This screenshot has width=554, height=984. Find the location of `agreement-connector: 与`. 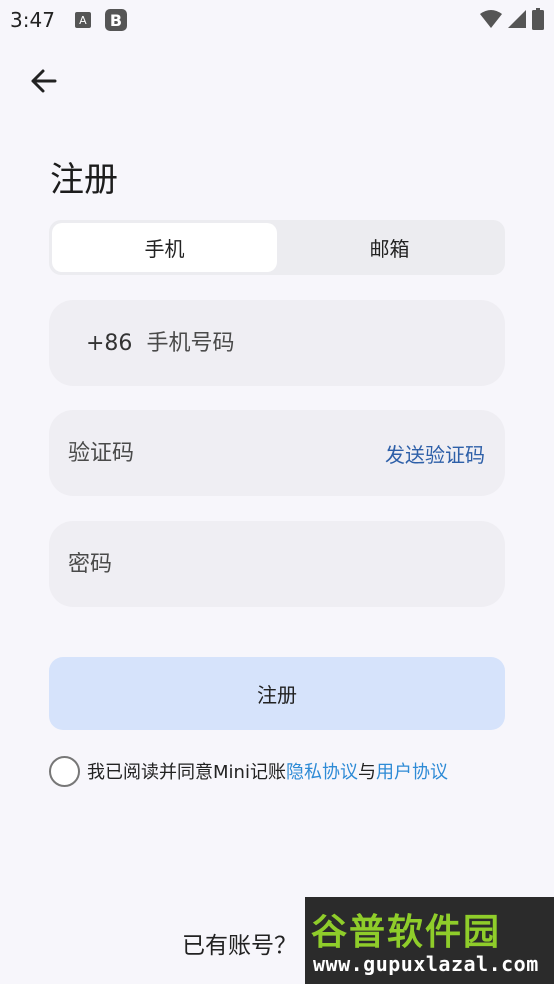

agreement-connector: 与 is located at coordinates (366, 772).